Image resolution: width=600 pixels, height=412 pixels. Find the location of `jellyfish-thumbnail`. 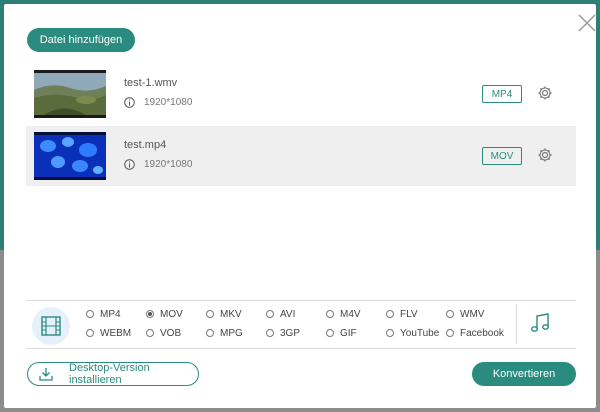

jellyfish-thumbnail is located at coordinates (70, 156).